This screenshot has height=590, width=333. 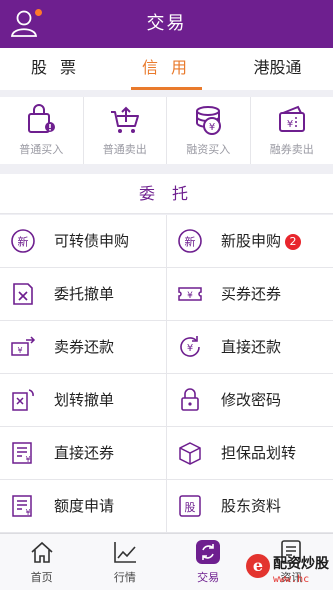 I want to click on change-password-button: 修改密码, so click(x=250, y=400).